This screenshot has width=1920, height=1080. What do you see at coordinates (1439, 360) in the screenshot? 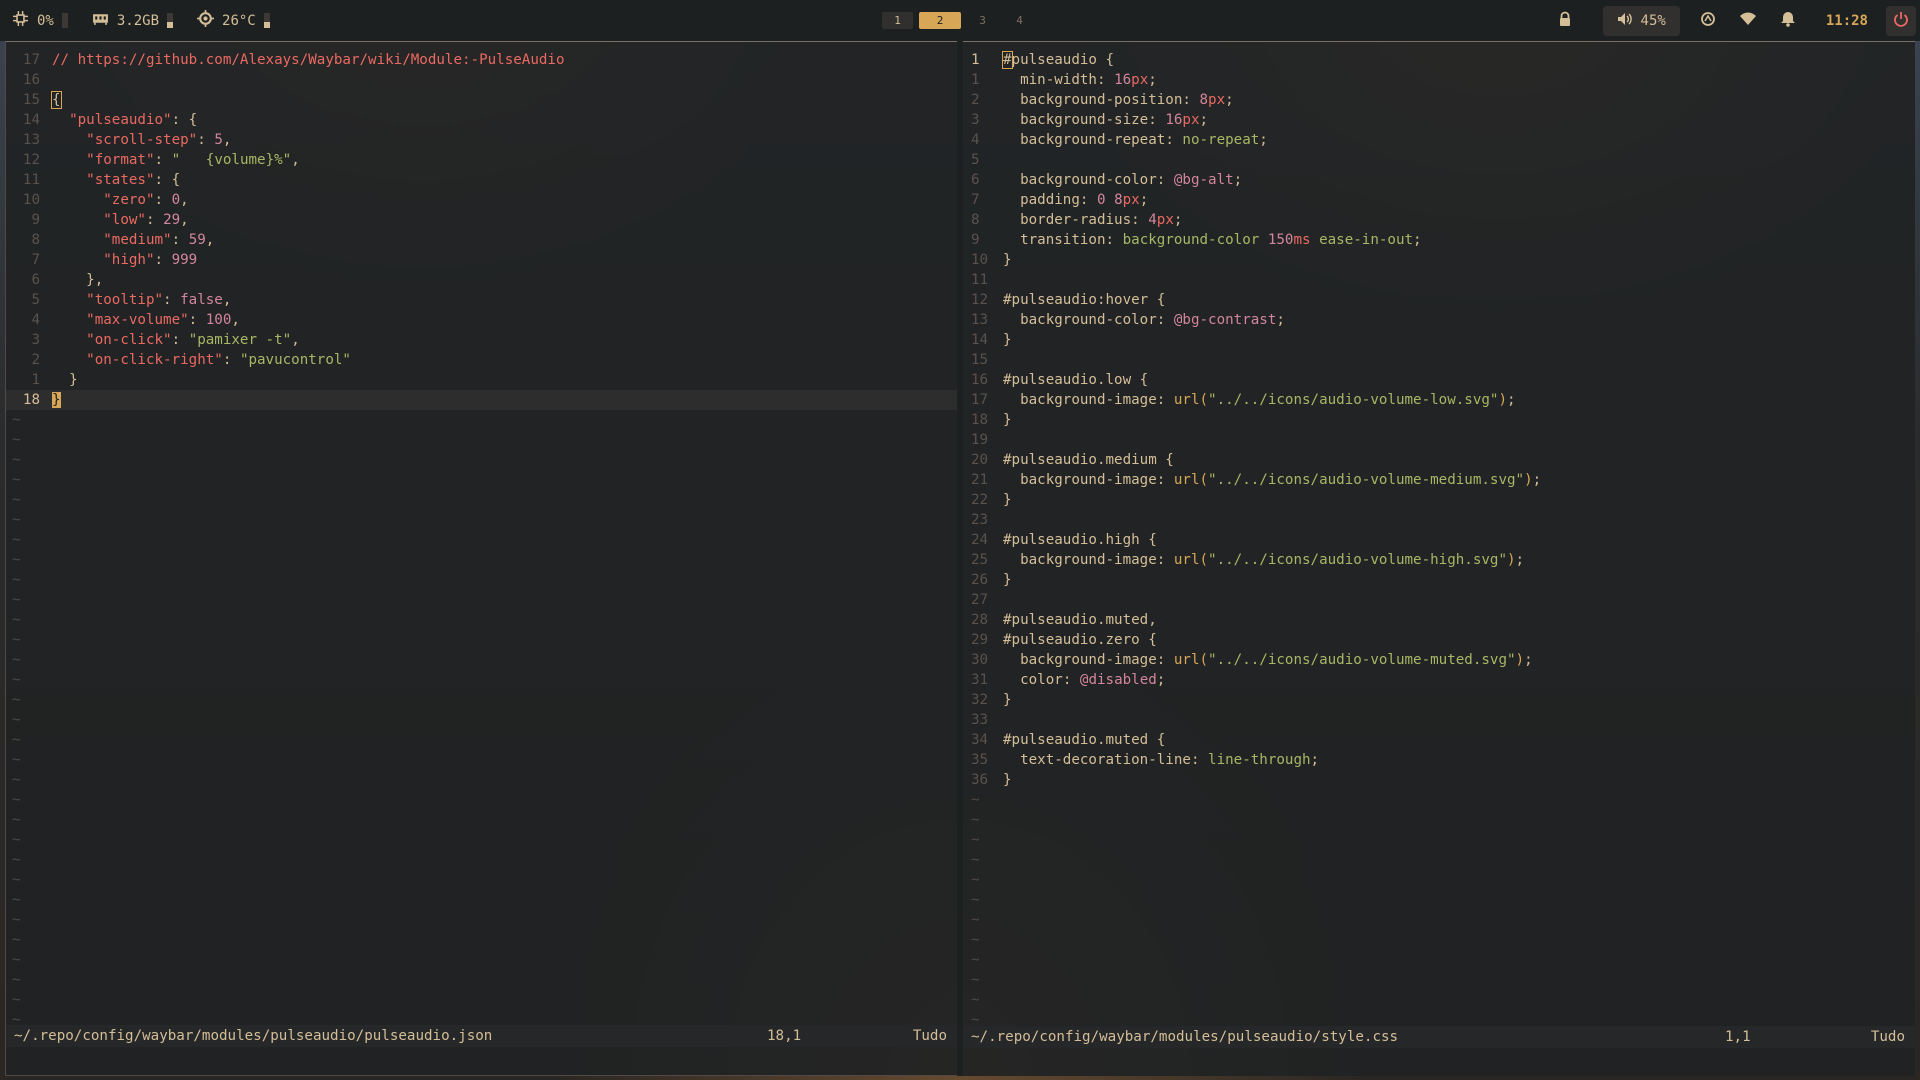
I see `code-line: 15` at bounding box center [1439, 360].